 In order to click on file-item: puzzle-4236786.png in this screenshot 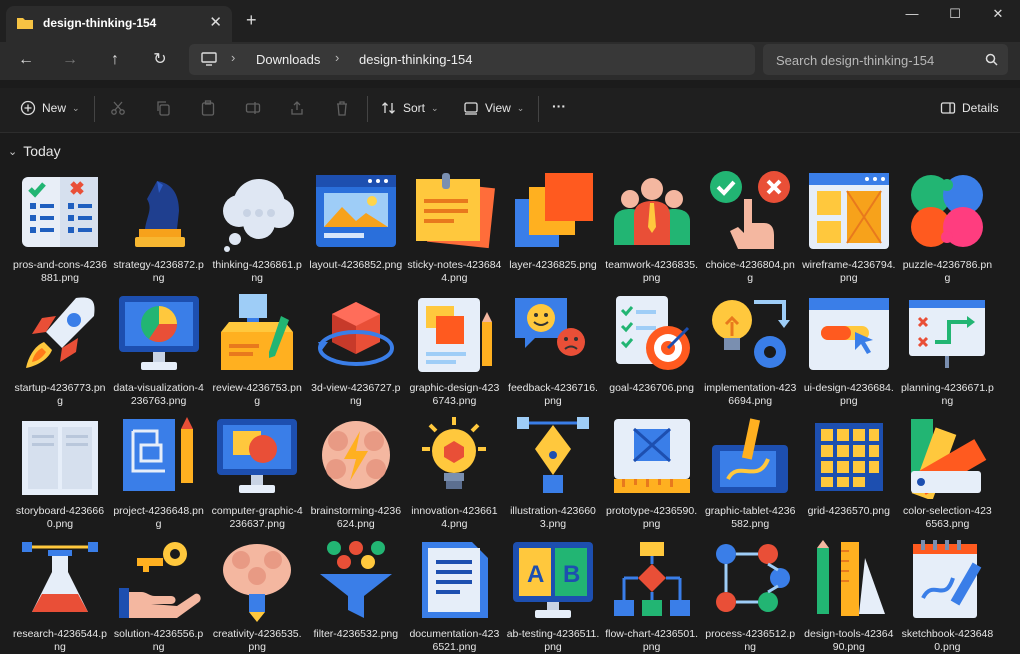, I will do `click(947, 226)`.